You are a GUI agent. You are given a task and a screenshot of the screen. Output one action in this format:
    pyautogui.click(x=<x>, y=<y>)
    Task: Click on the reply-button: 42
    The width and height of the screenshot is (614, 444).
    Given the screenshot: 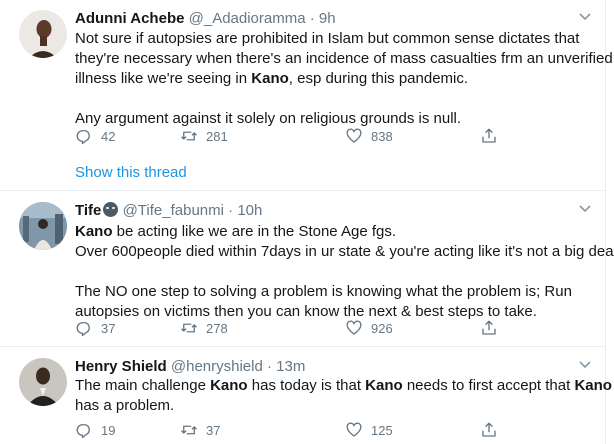 What is the action you would take?
    pyautogui.click(x=95, y=136)
    